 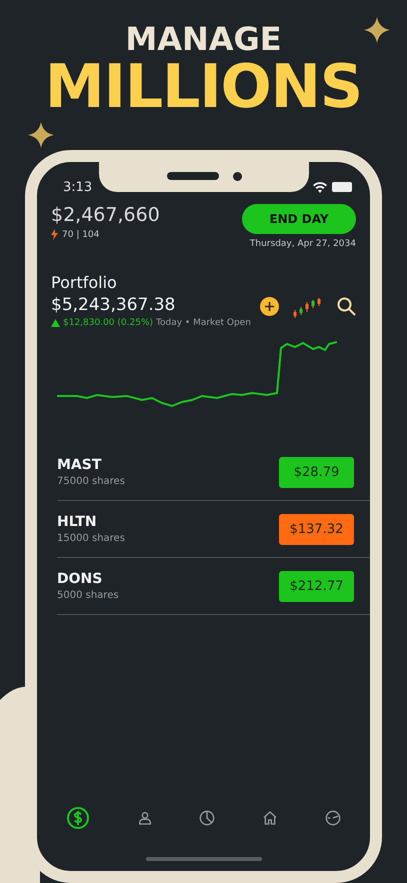 I want to click on battery-icon, so click(x=342, y=187).